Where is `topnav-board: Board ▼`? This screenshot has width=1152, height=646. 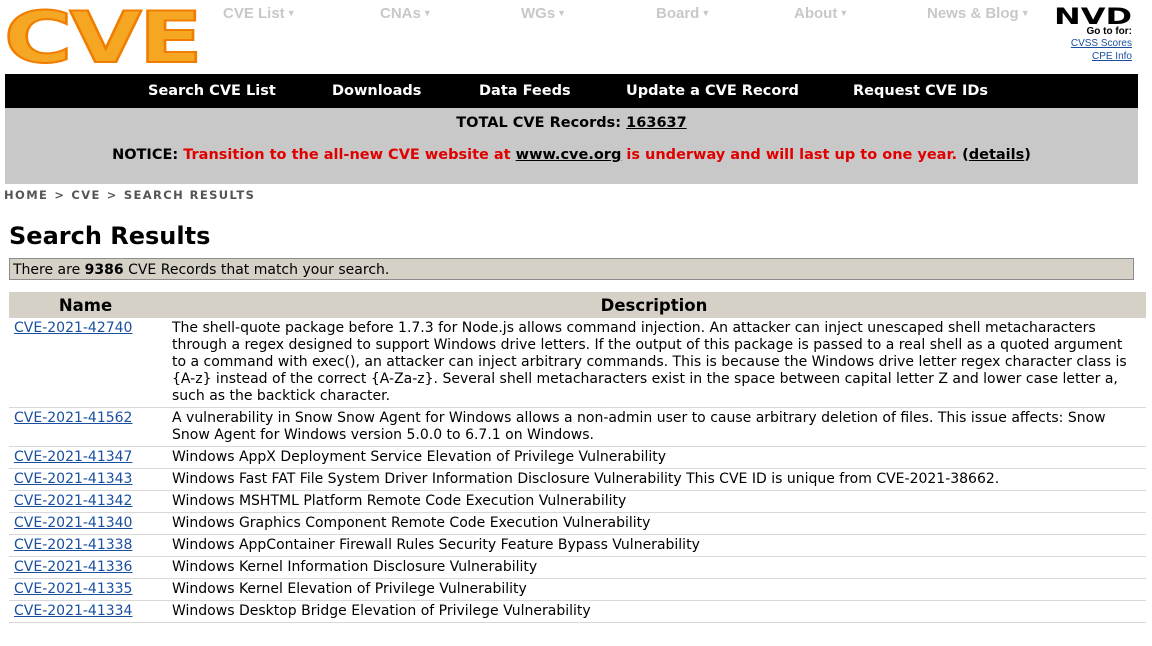 topnav-board: Board ▼ is located at coordinates (683, 13).